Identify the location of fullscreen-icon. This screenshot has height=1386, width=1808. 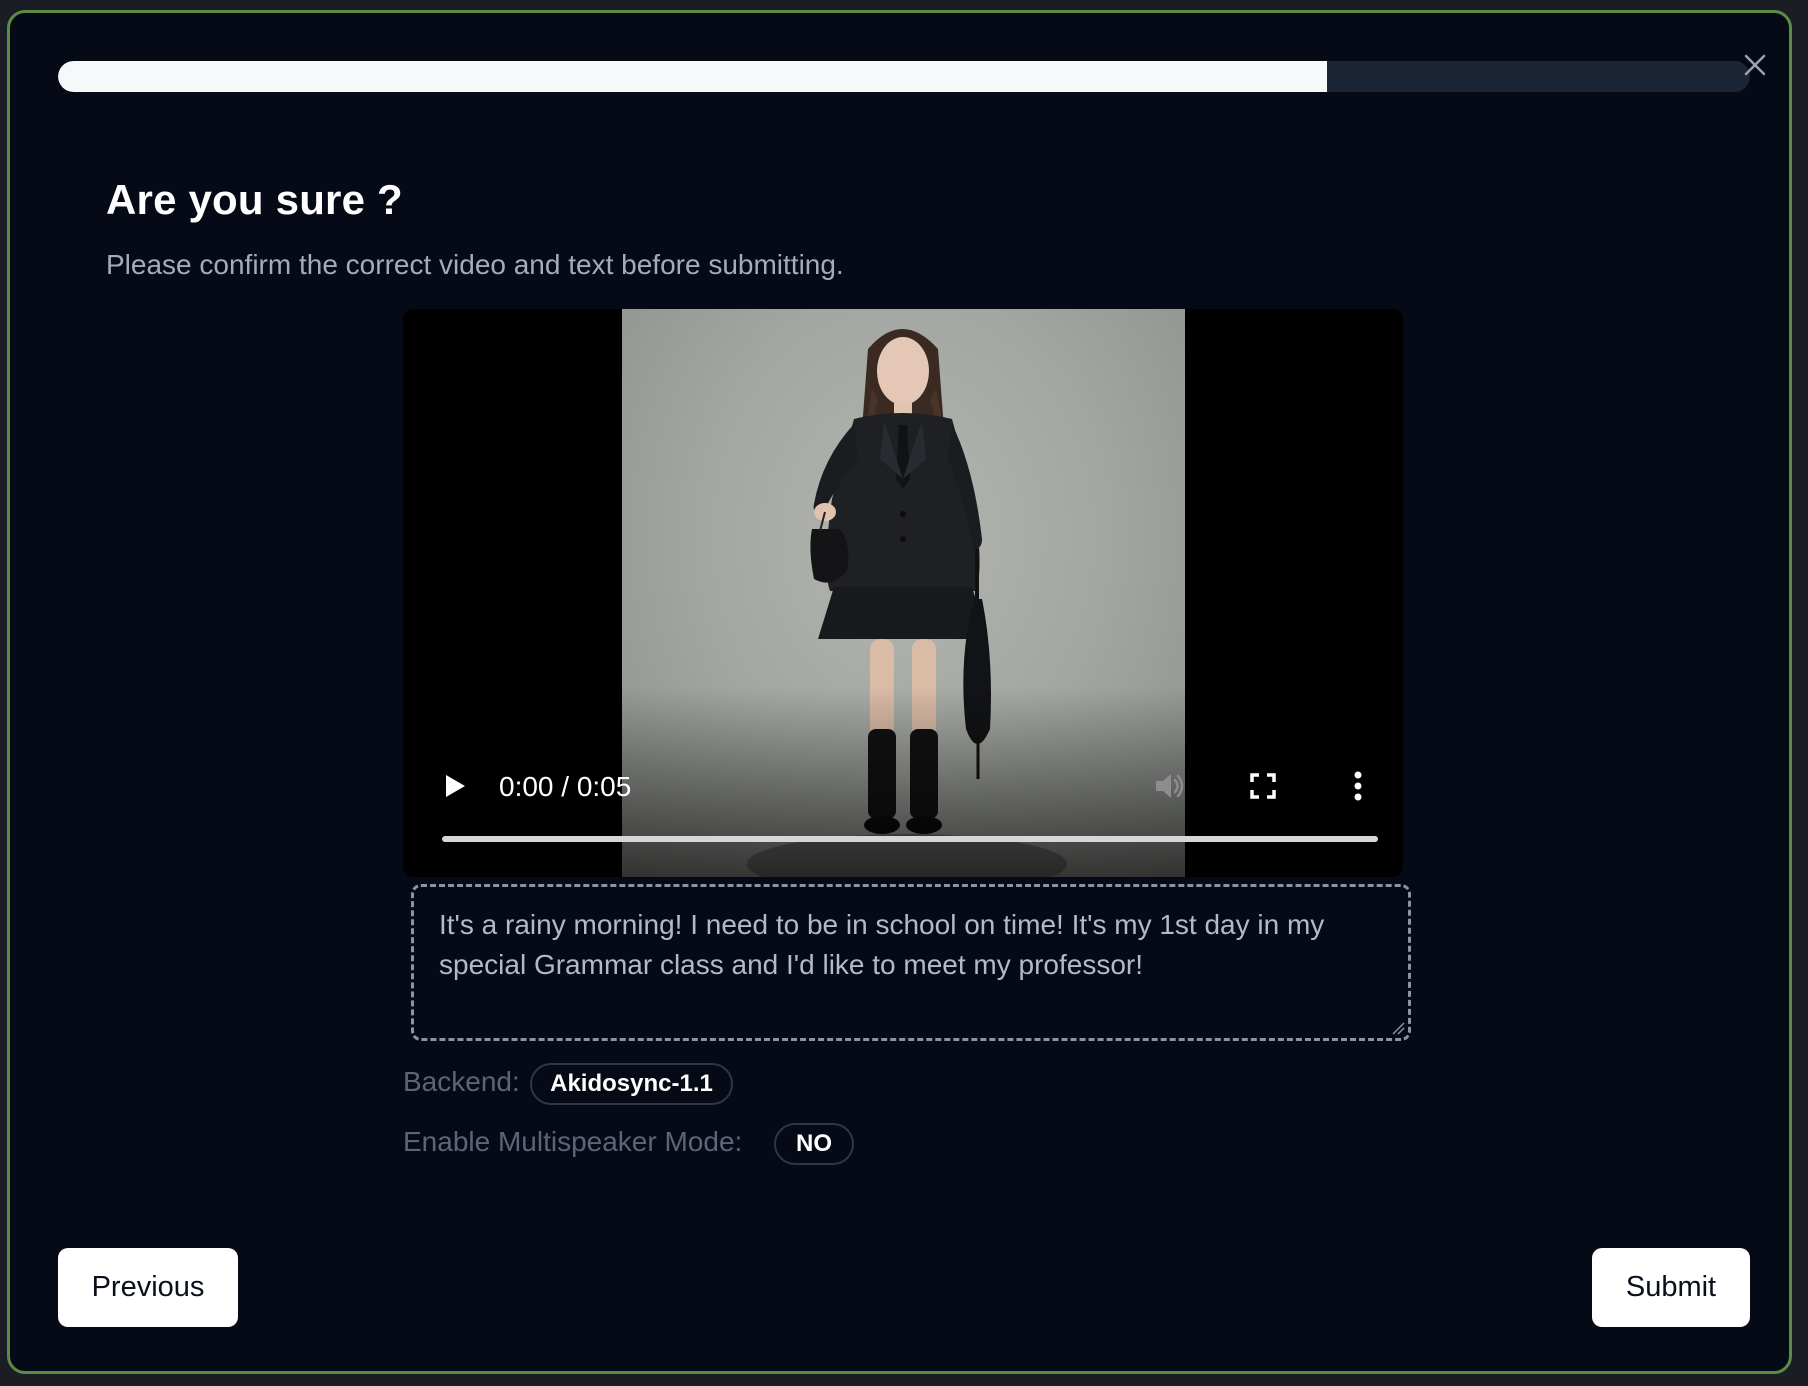
(1263, 786).